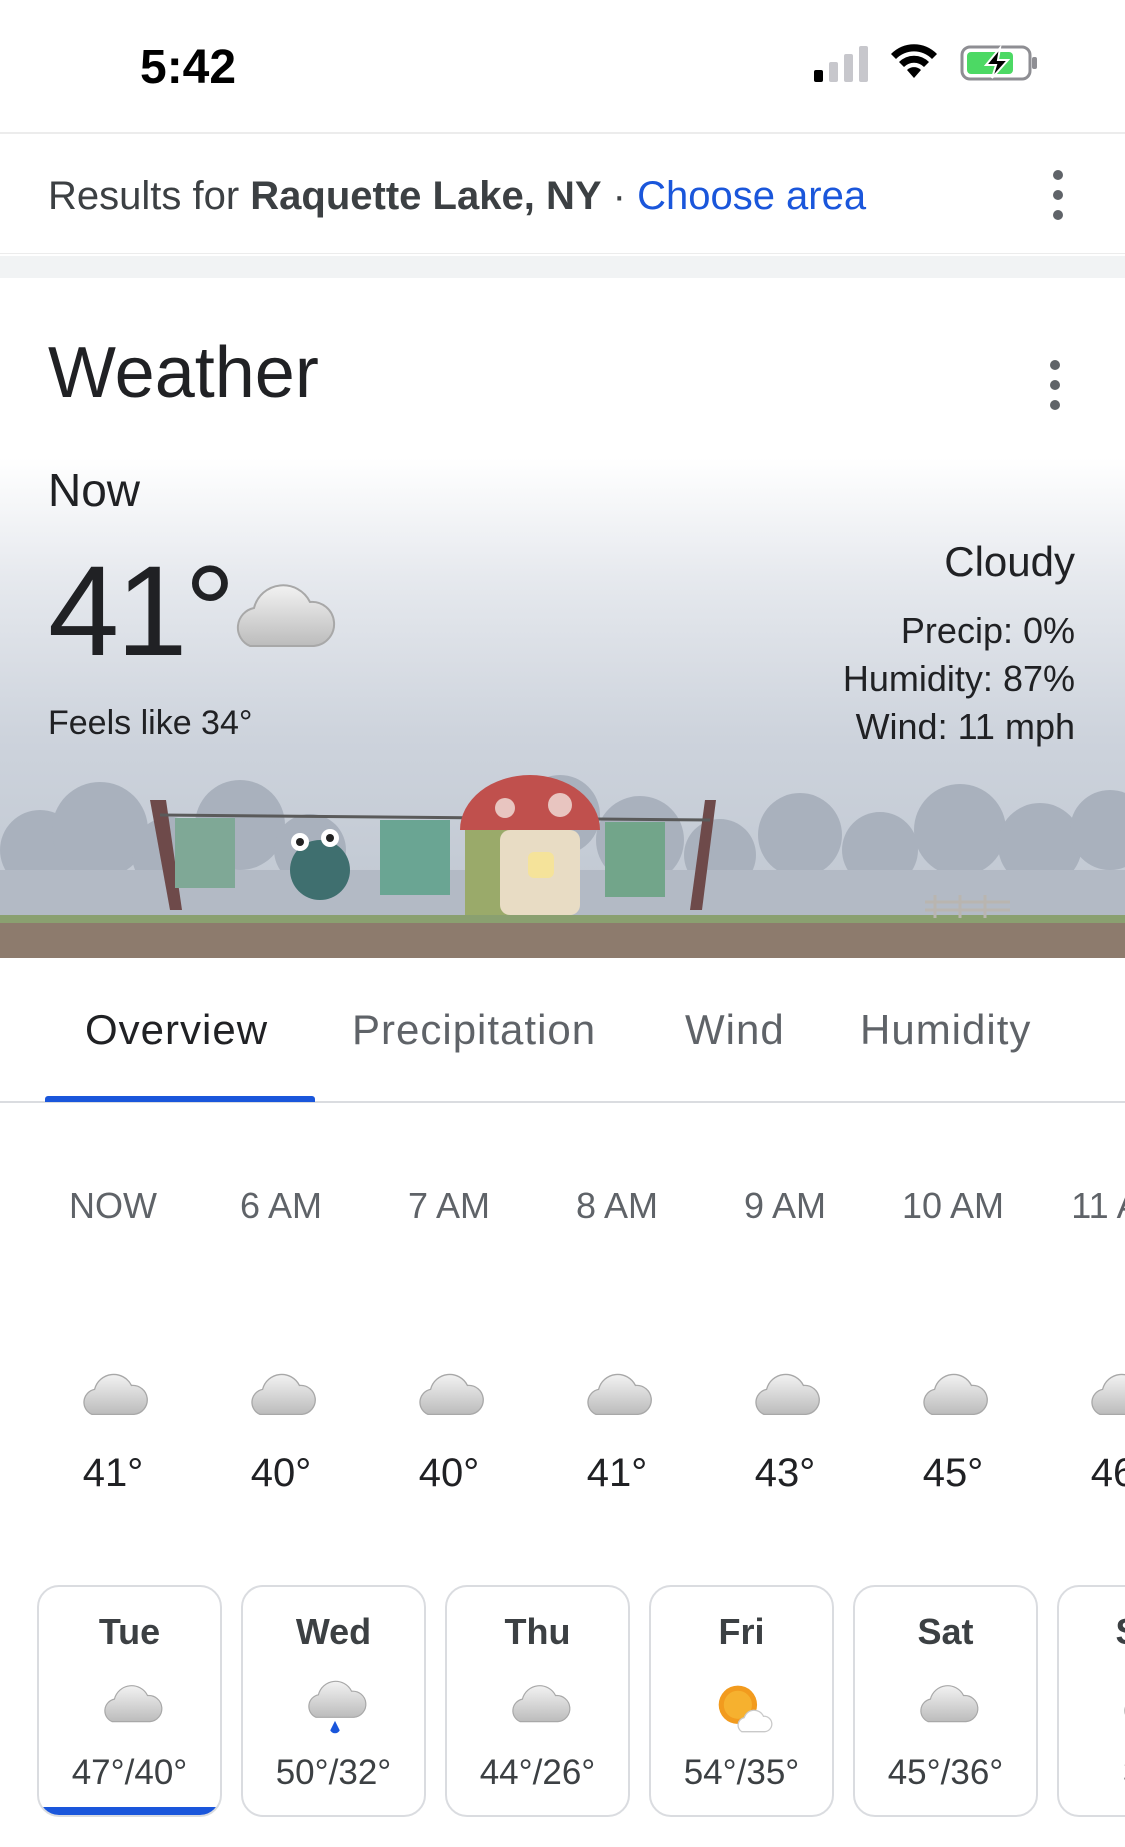 Image resolution: width=1125 pixels, height=1847 pixels. I want to click on hour-time: 10 AM, so click(953, 1205).